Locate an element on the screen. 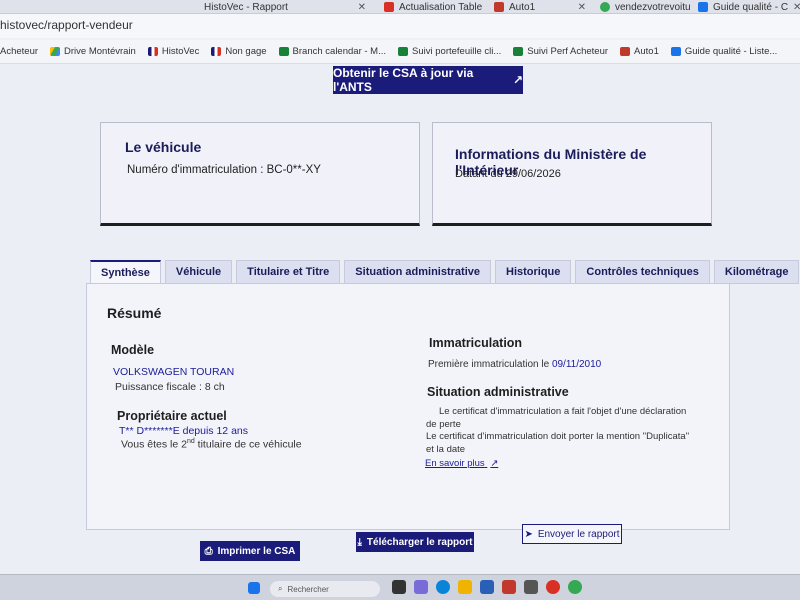 The height and width of the screenshot is (600, 800). bookmark-acheteur: Acheteur is located at coordinates (19, 51).